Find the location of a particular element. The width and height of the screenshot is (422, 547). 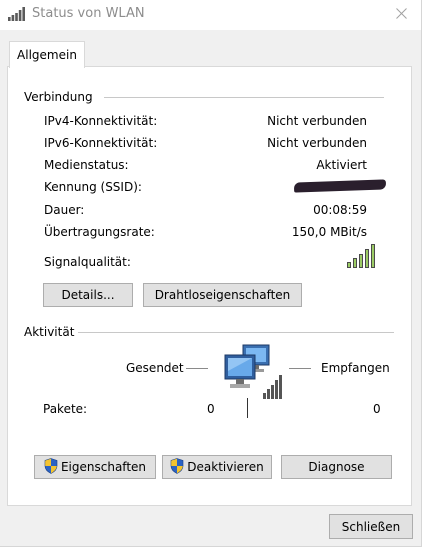

ssid-label: Kennung (SSID): is located at coordinates (93, 187).